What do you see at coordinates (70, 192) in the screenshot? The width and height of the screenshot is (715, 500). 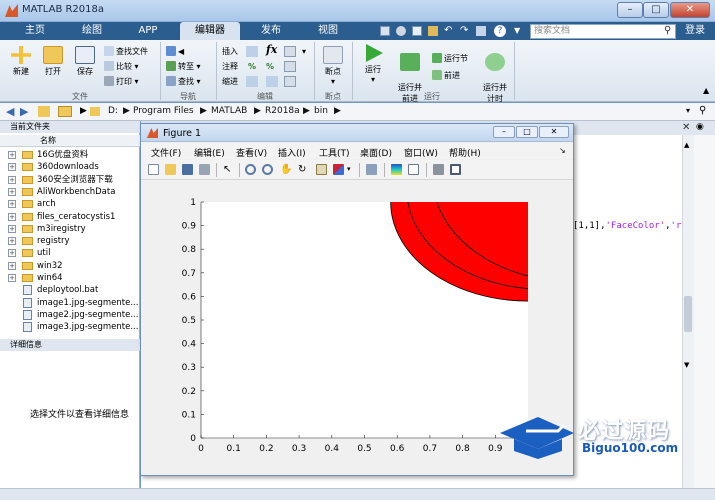 I see `file-list-item: + AliWorkbenchData` at bounding box center [70, 192].